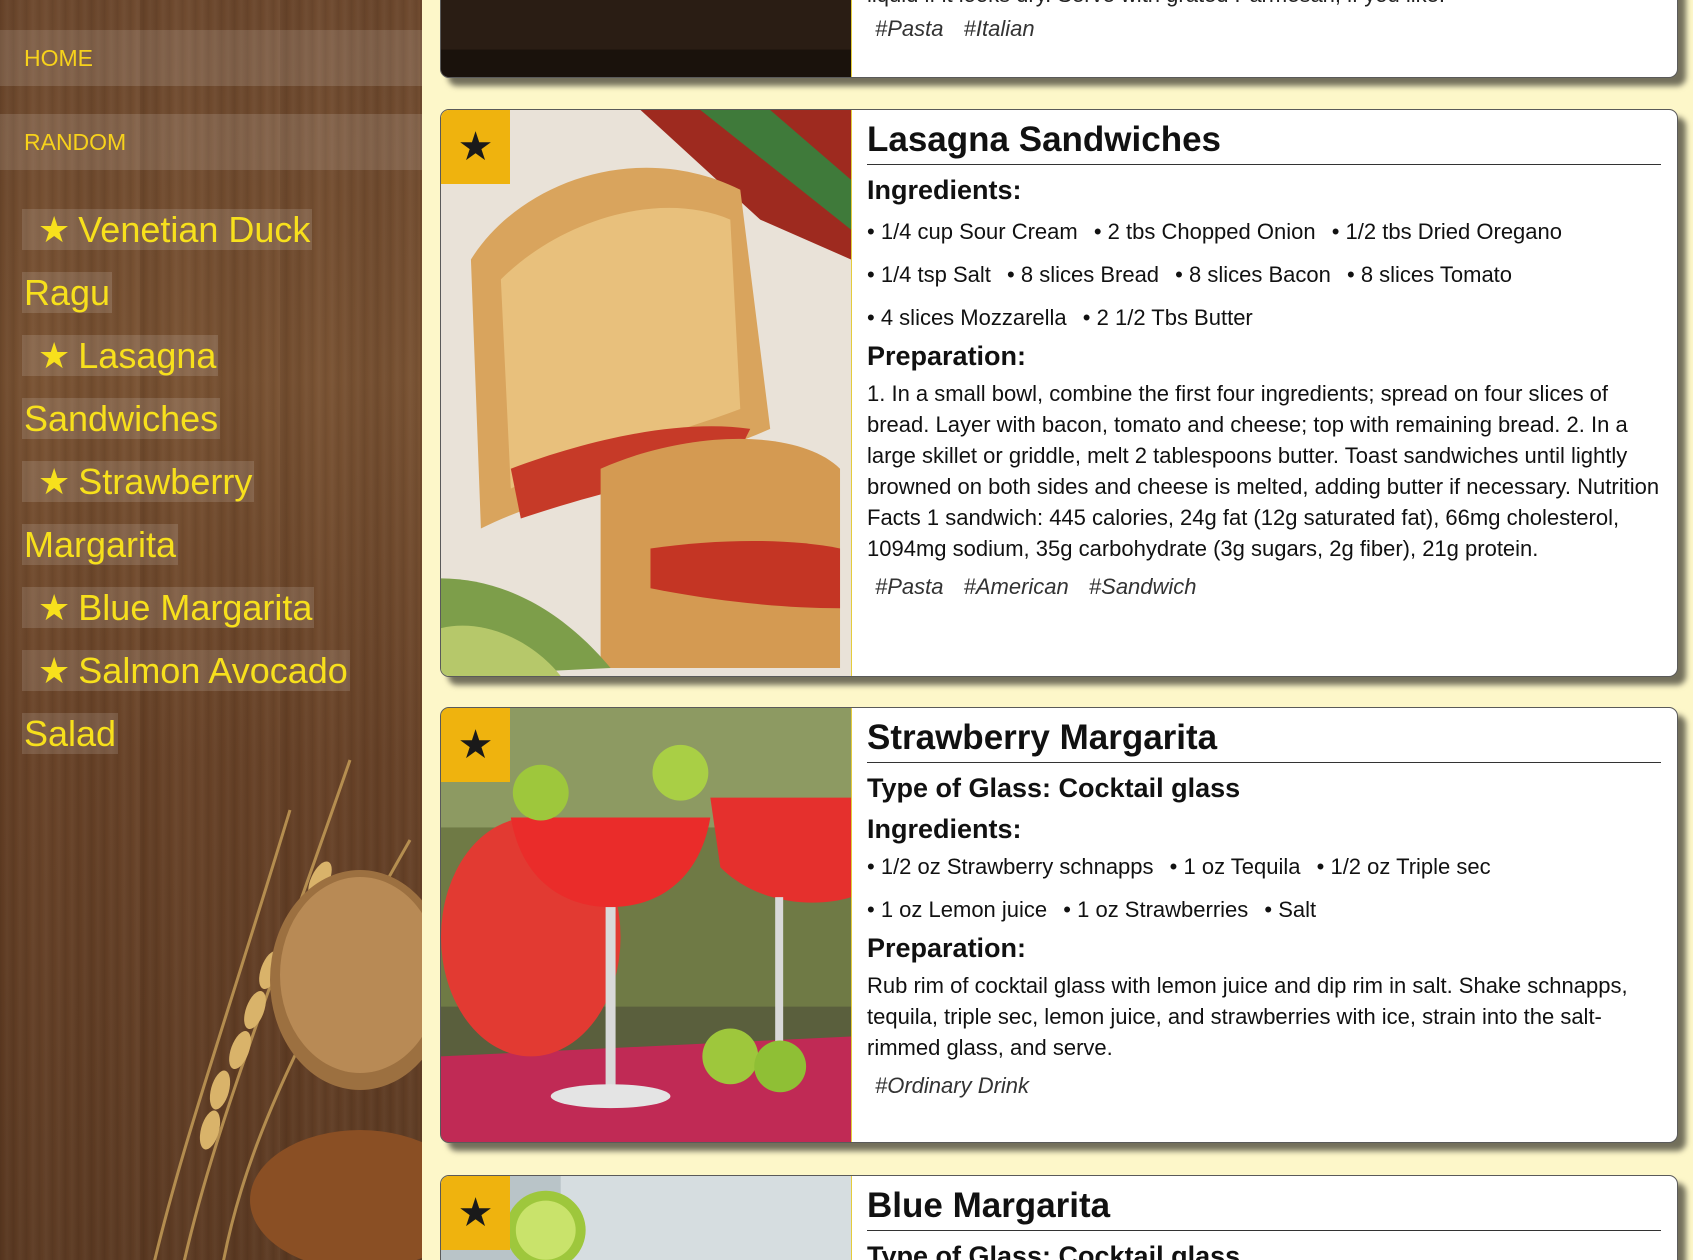  I want to click on tag: #Ordinary Drink, so click(952, 1085).